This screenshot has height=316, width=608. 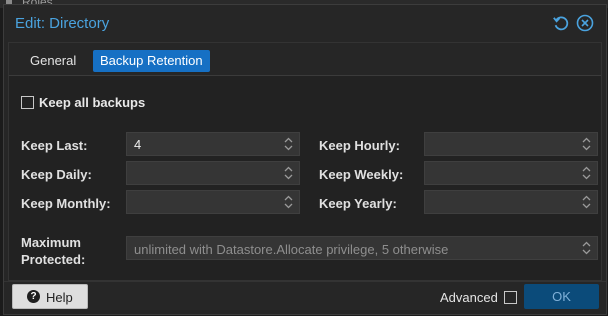 I want to click on keep-last-field: 4, so click(x=213, y=144).